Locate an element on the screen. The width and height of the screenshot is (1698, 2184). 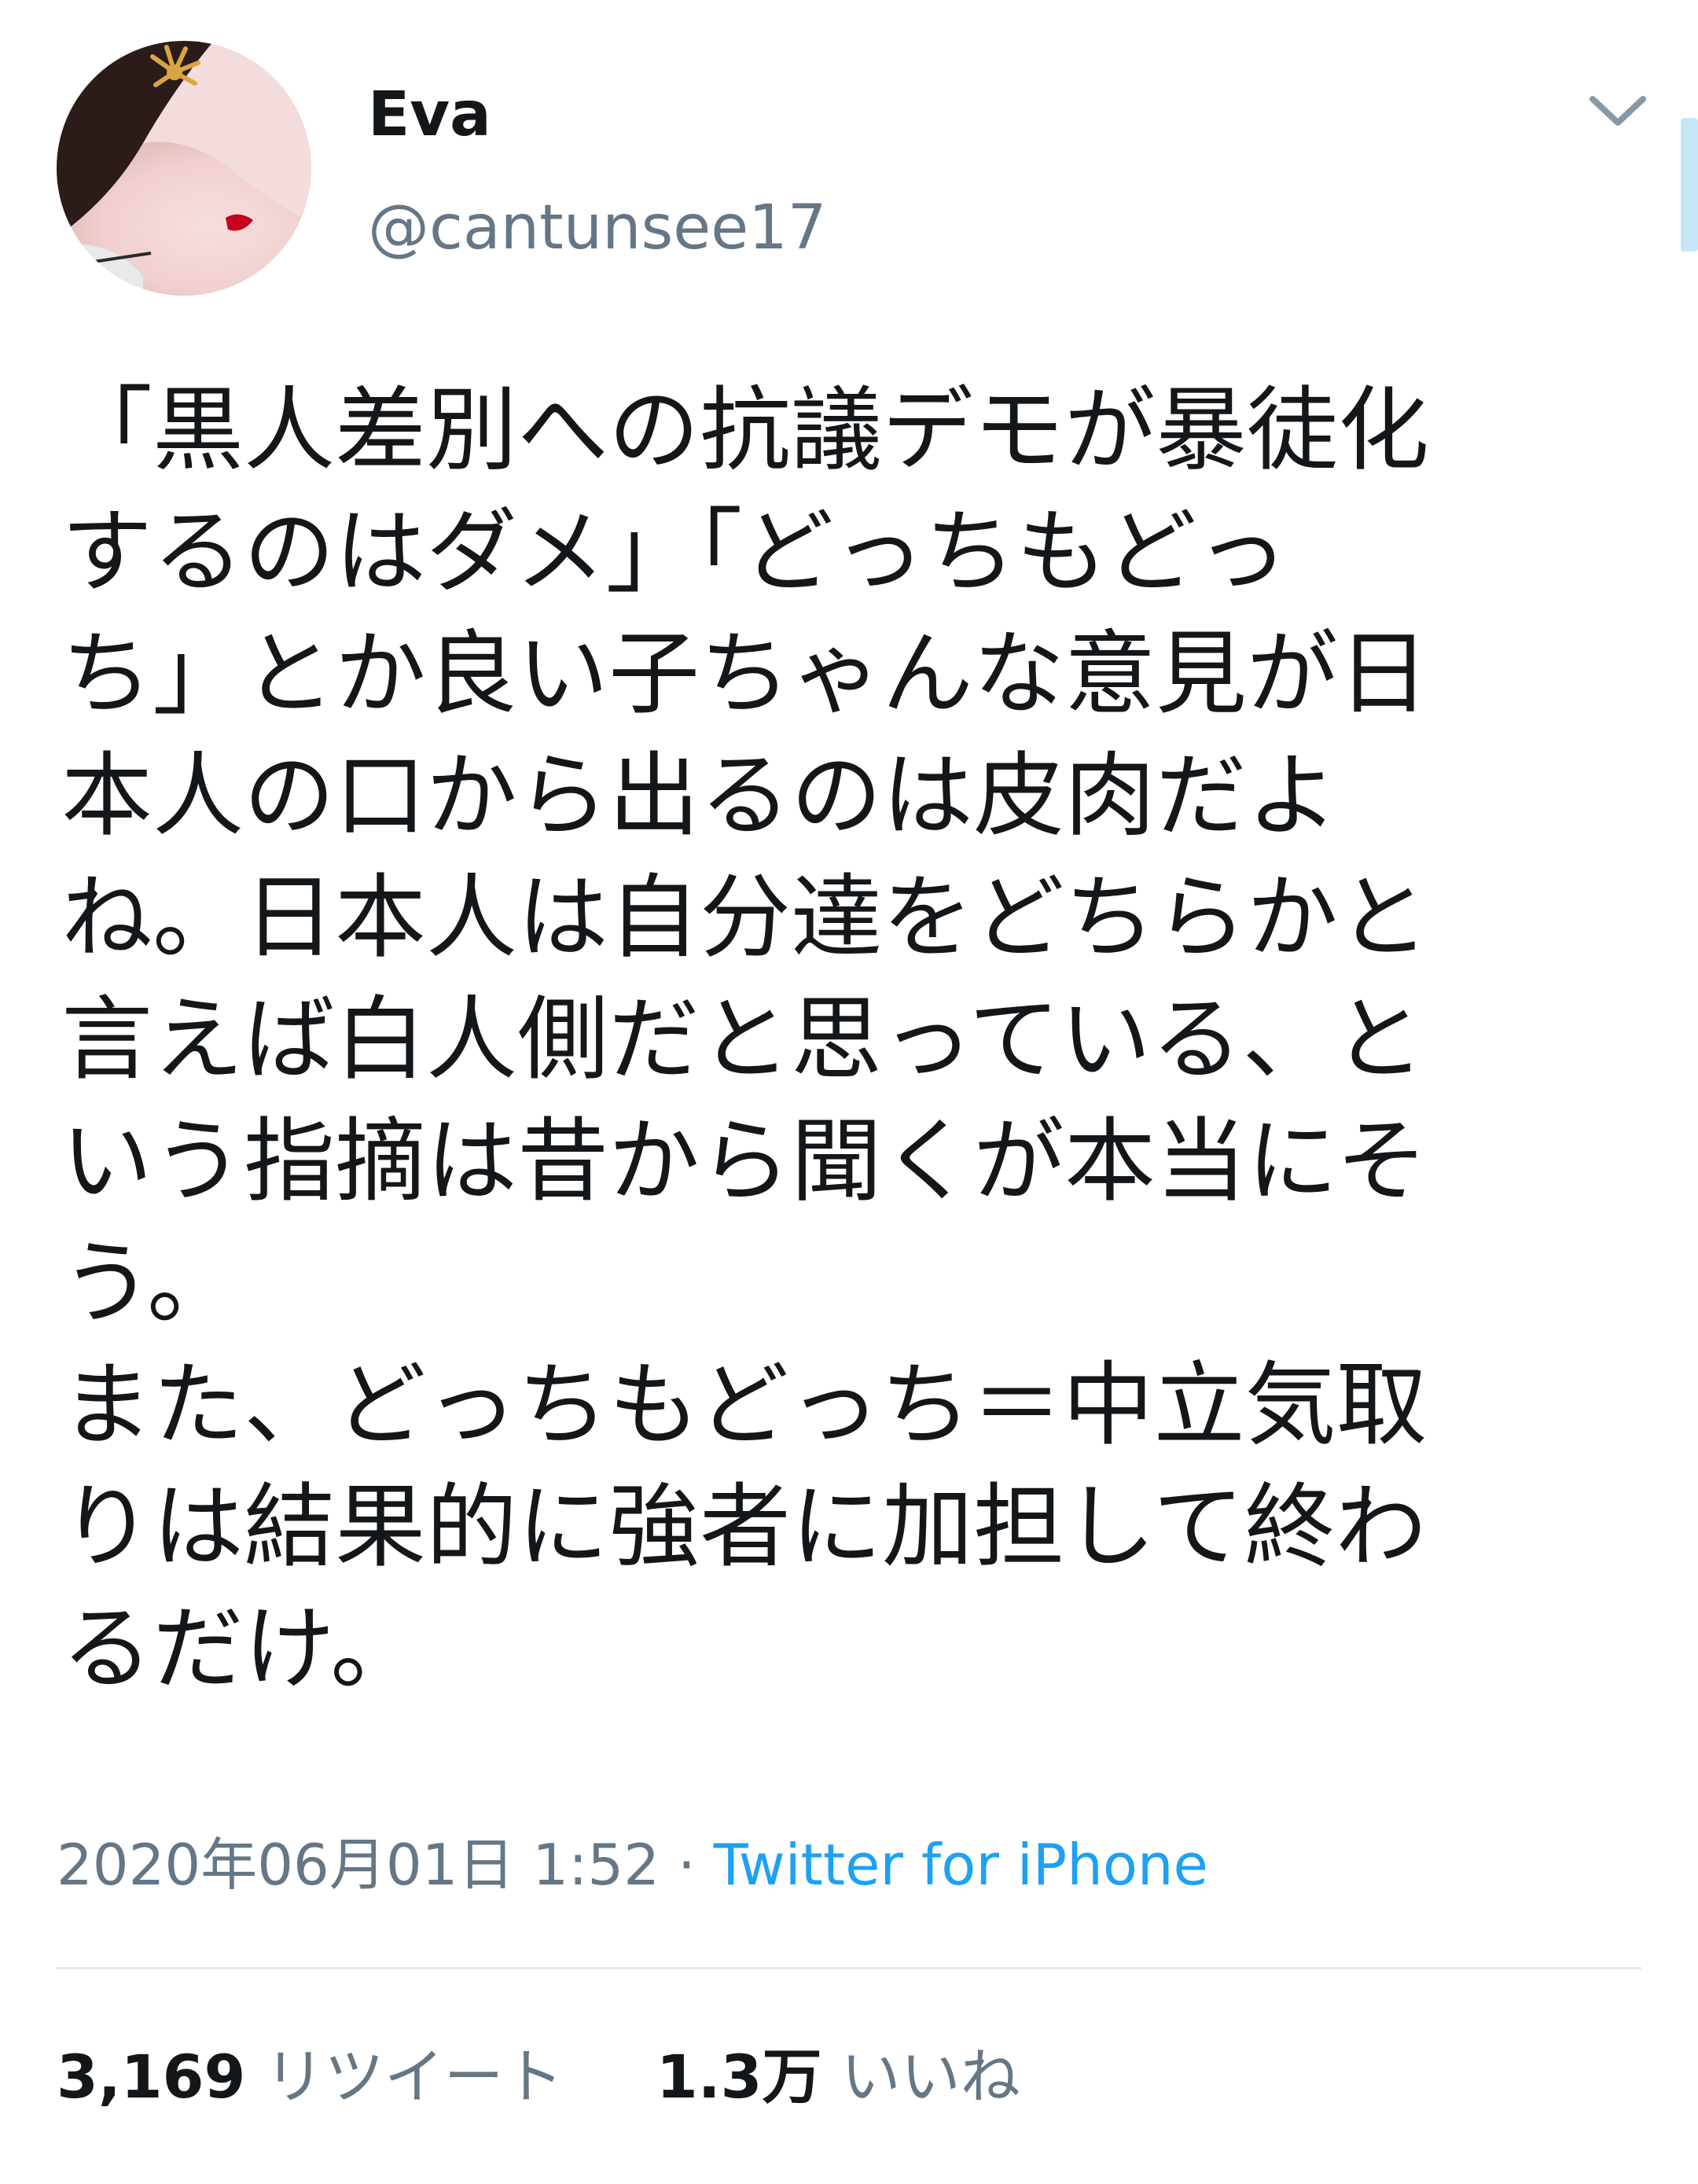
tweet-line: するのはダメ」「どっちもどっ is located at coordinates (674, 552).